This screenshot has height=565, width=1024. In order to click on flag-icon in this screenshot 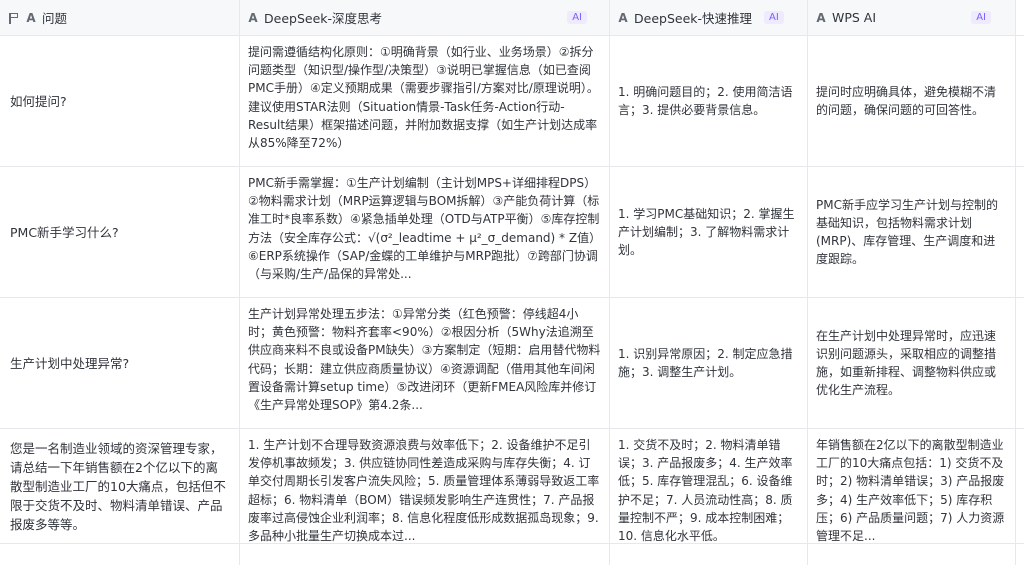, I will do `click(14, 18)`.